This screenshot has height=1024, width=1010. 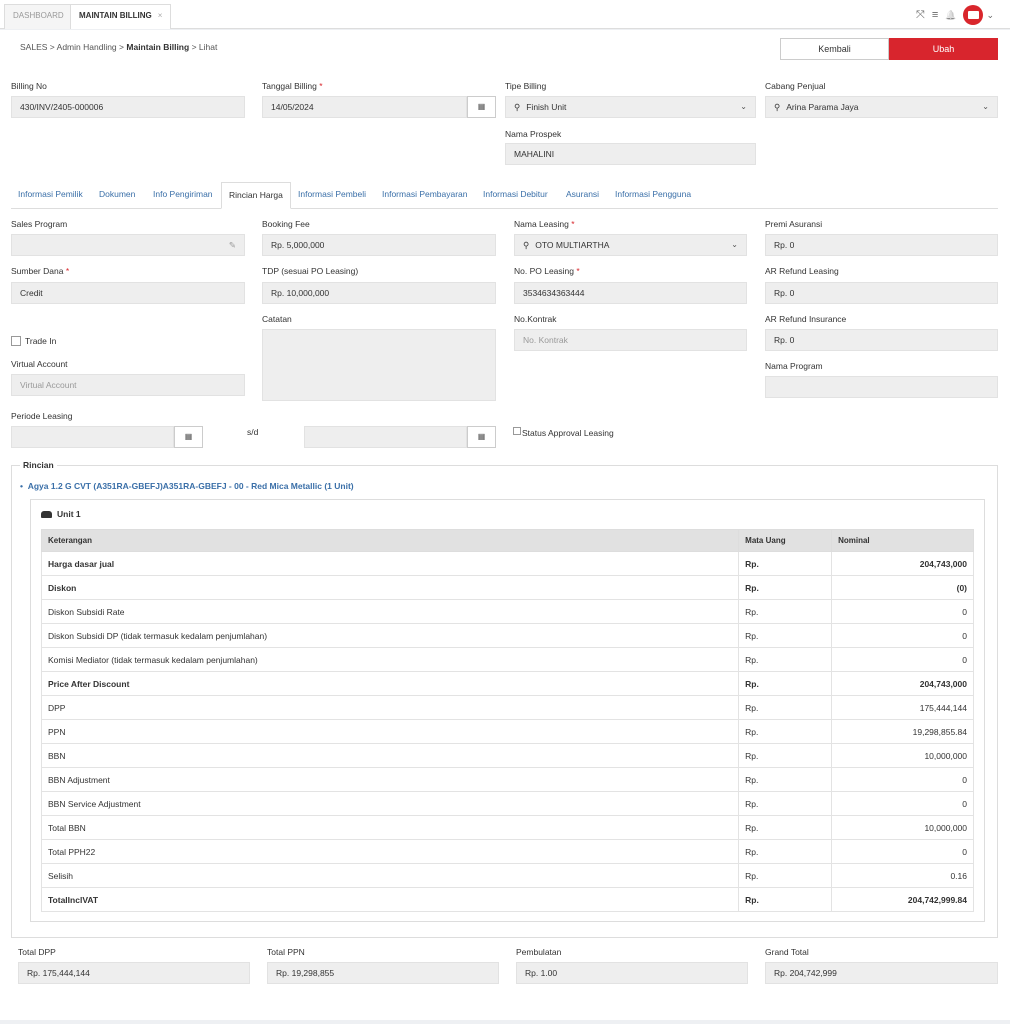 I want to click on cabang-penjual-select: ⚲ Arina Parama Jaya ⌄, so click(x=881, y=107).